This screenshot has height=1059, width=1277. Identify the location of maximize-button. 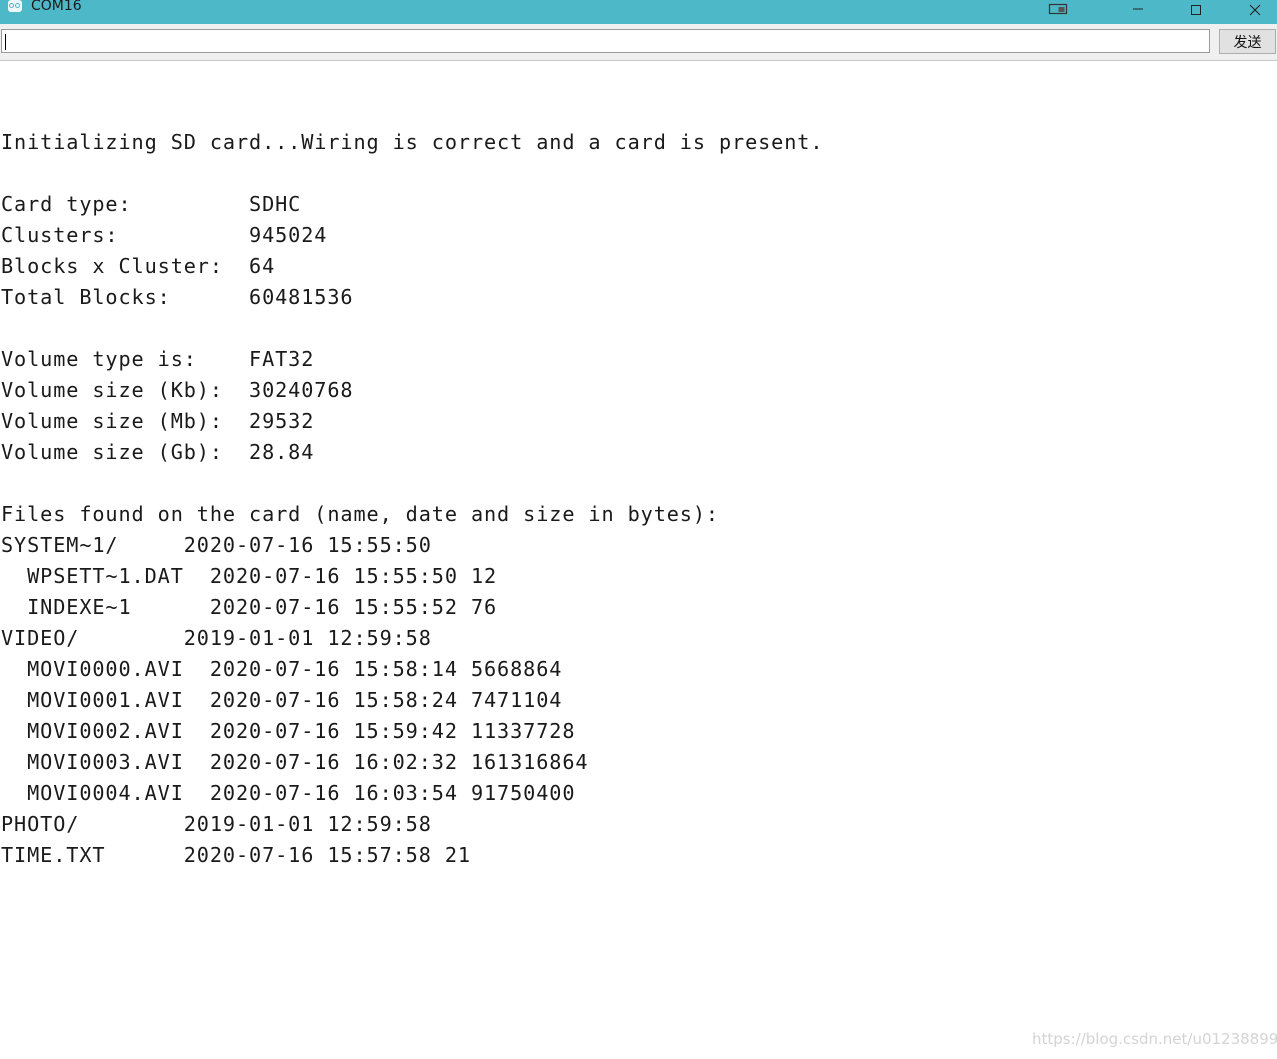
(1196, 10).